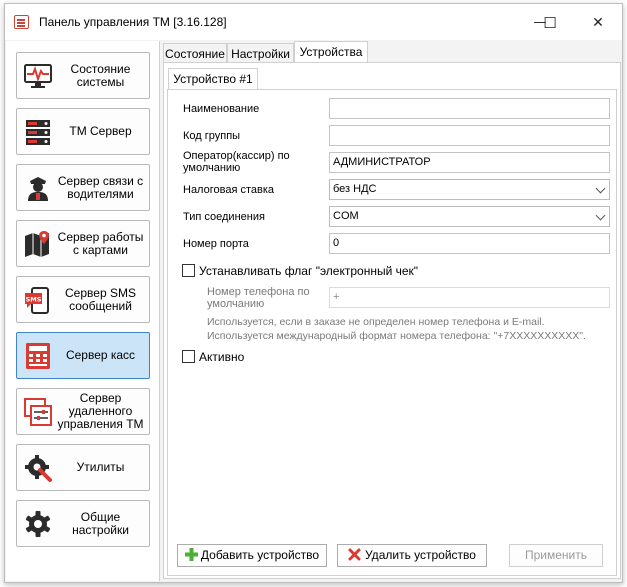 This screenshot has width=627, height=587. Describe the element at coordinates (100, 411) in the screenshot. I see `sidebar-item-label: Сервер удаленного управления ТМ` at that location.